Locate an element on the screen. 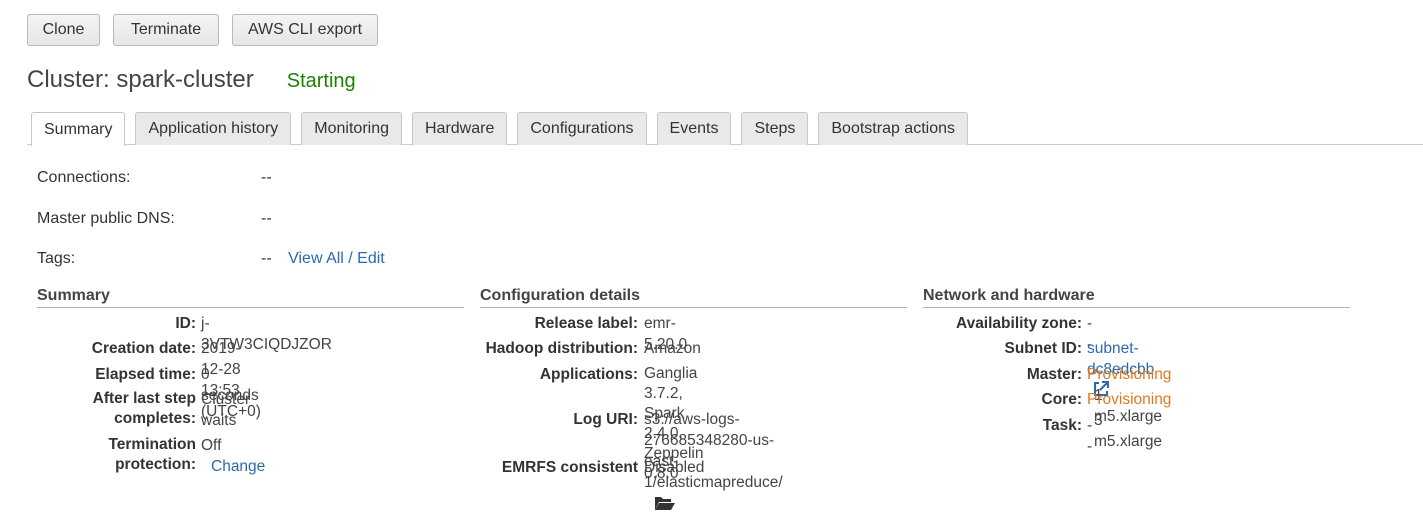 Image resolution: width=1423 pixels, height=517 pixels. tab-events: Events is located at coordinates (694, 128).